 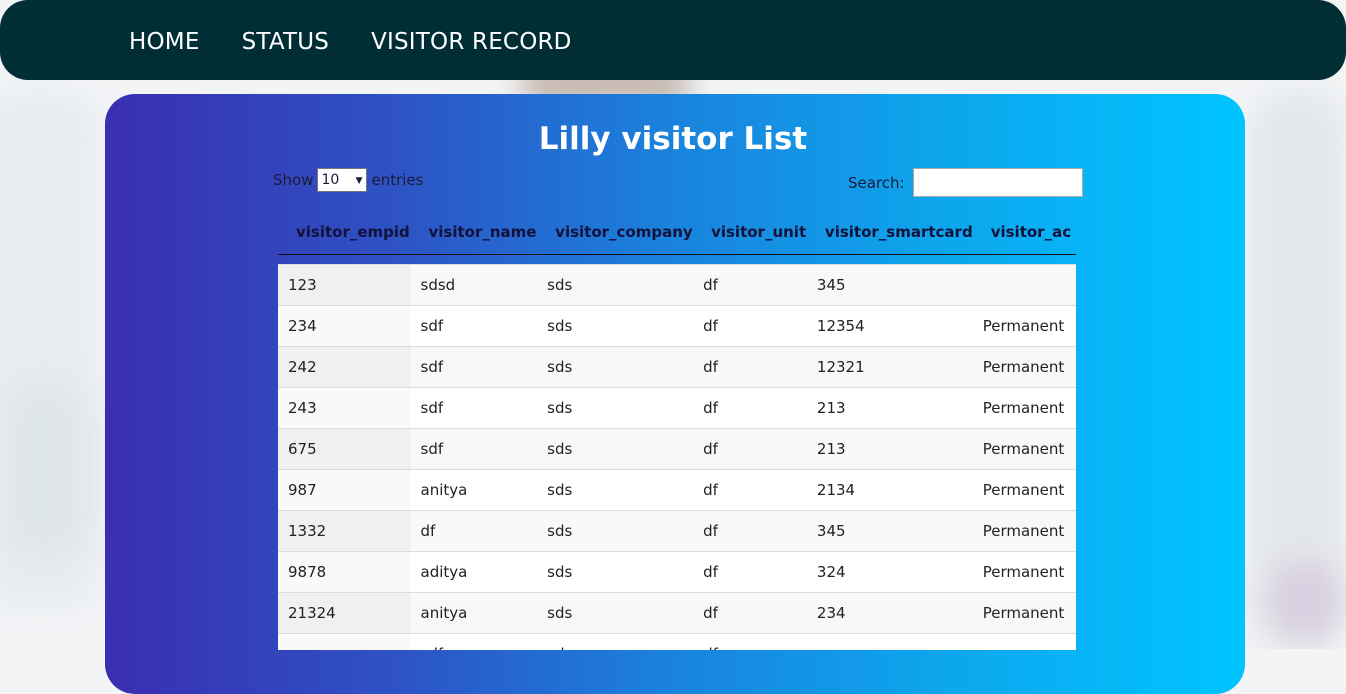 What do you see at coordinates (344, 489) in the screenshot?
I see `cell-empid: 987` at bounding box center [344, 489].